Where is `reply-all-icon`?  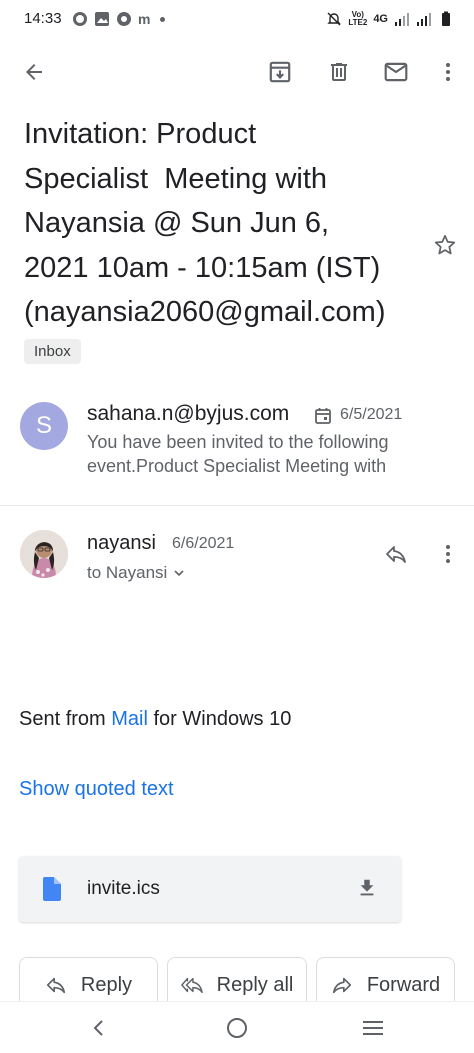
reply-all-icon is located at coordinates (191, 985).